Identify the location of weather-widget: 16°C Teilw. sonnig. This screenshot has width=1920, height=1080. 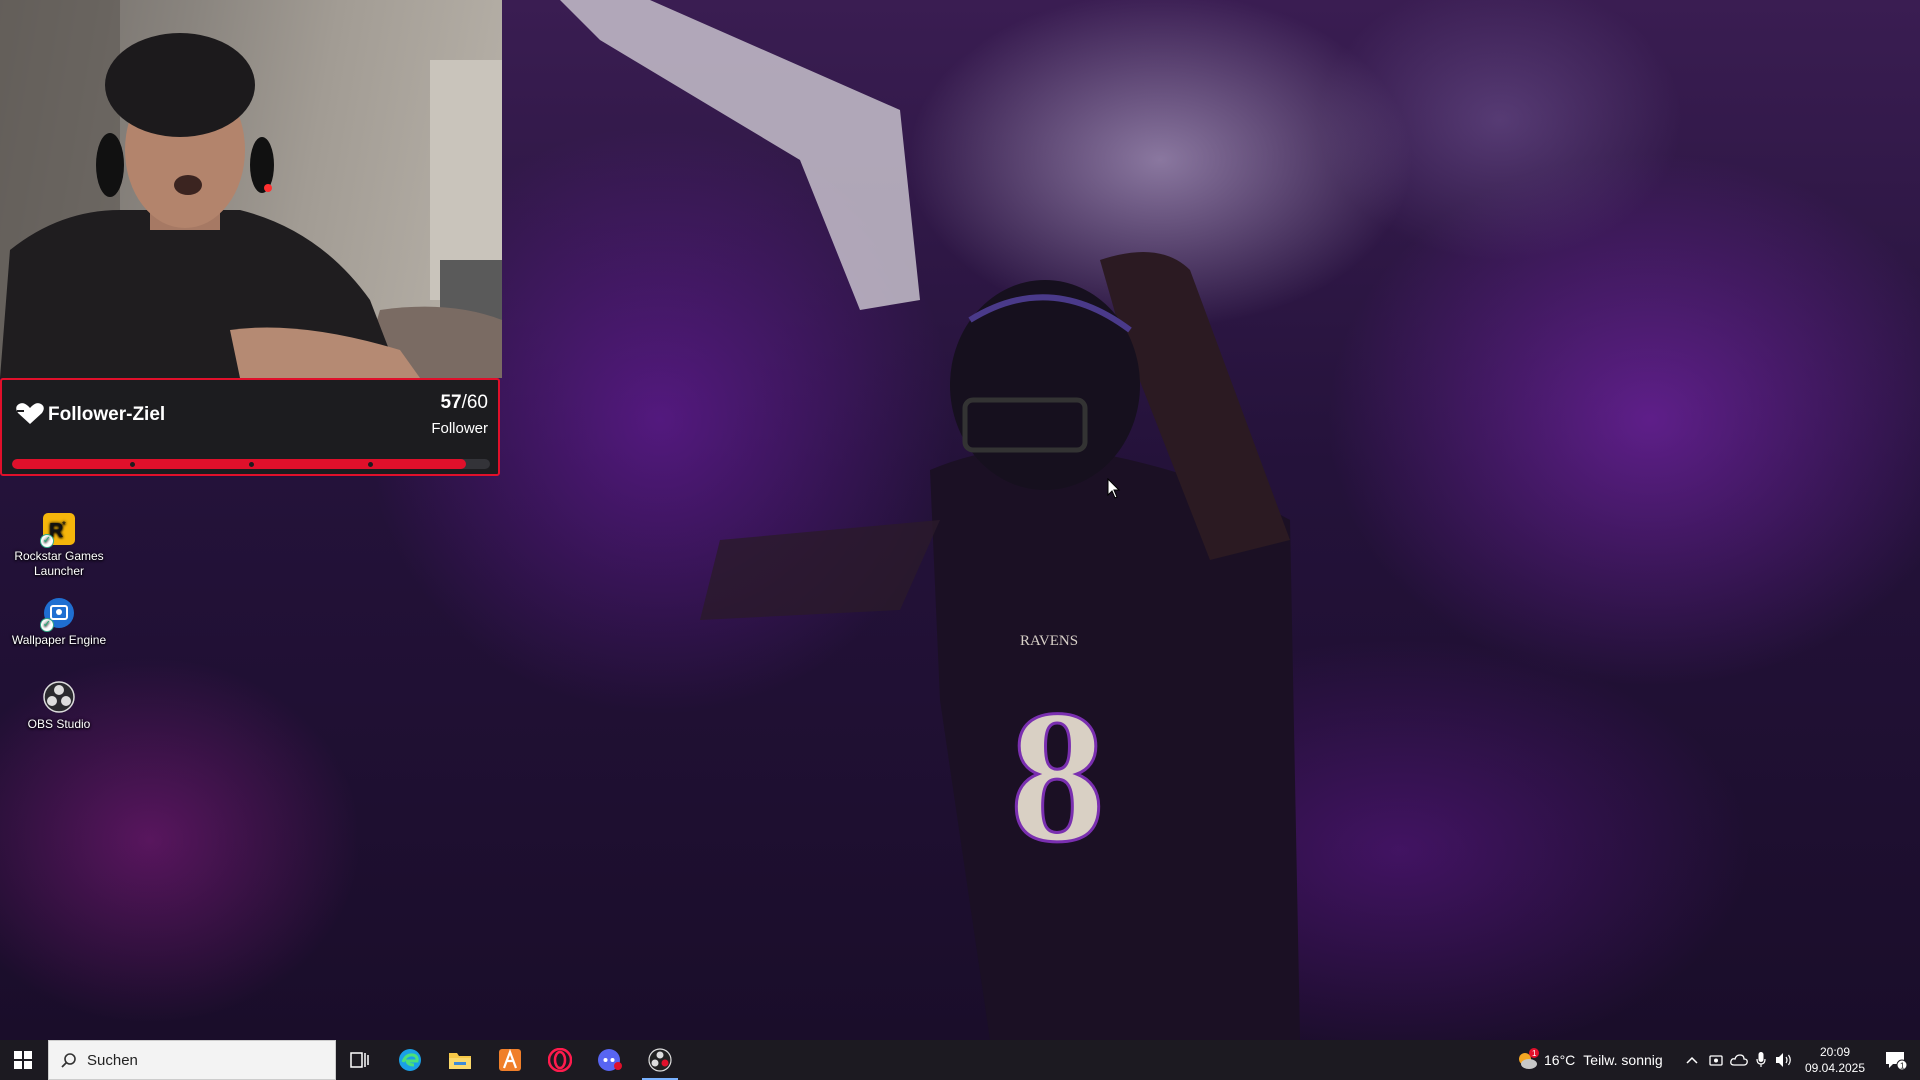
(1606, 1060).